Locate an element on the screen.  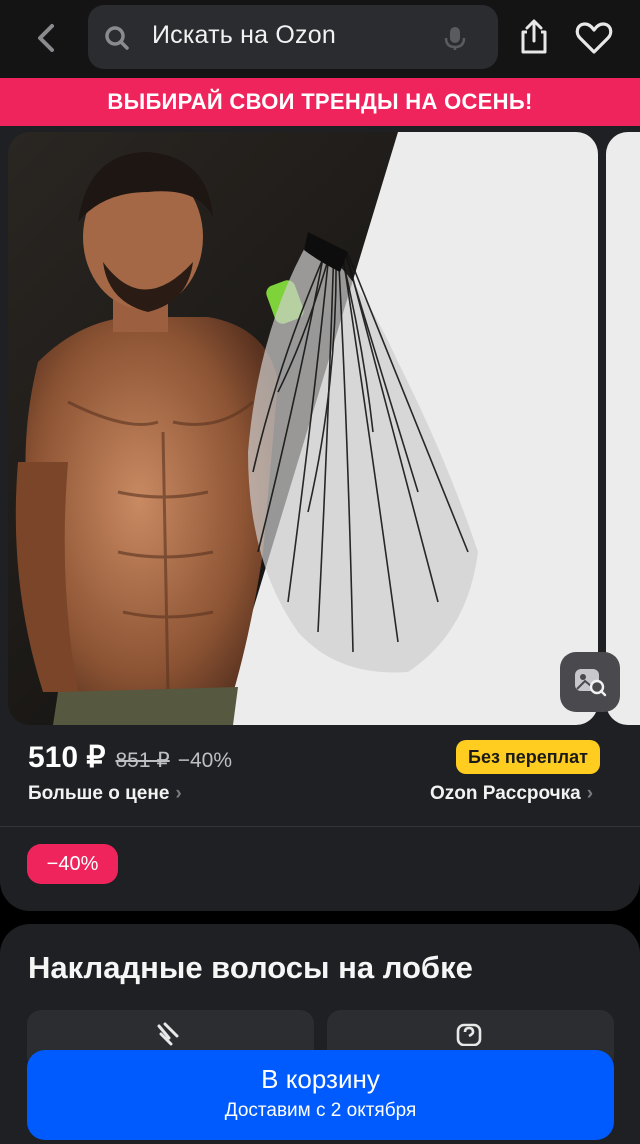
product-title: Накладные волосы на лобке is located at coordinates (250, 967).